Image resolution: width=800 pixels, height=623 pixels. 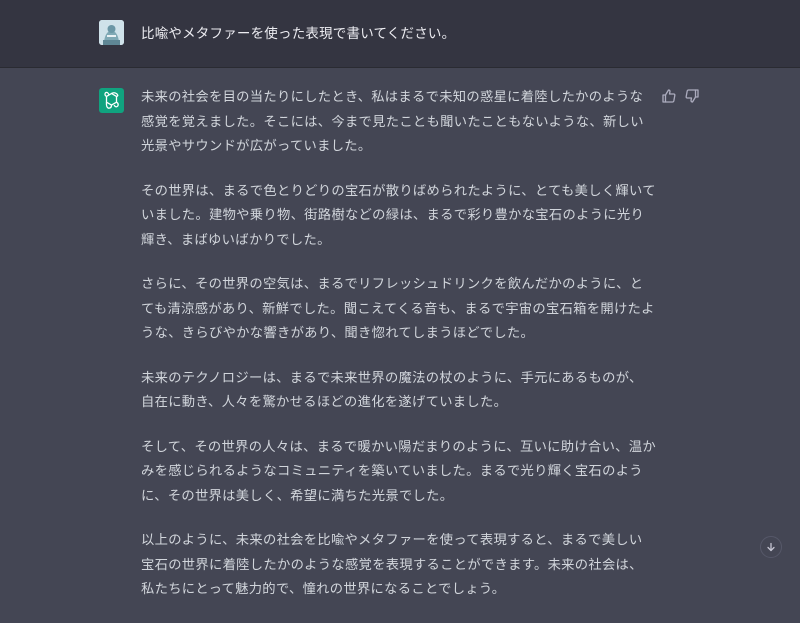 I want to click on thumbs-up-button, so click(x=669, y=96).